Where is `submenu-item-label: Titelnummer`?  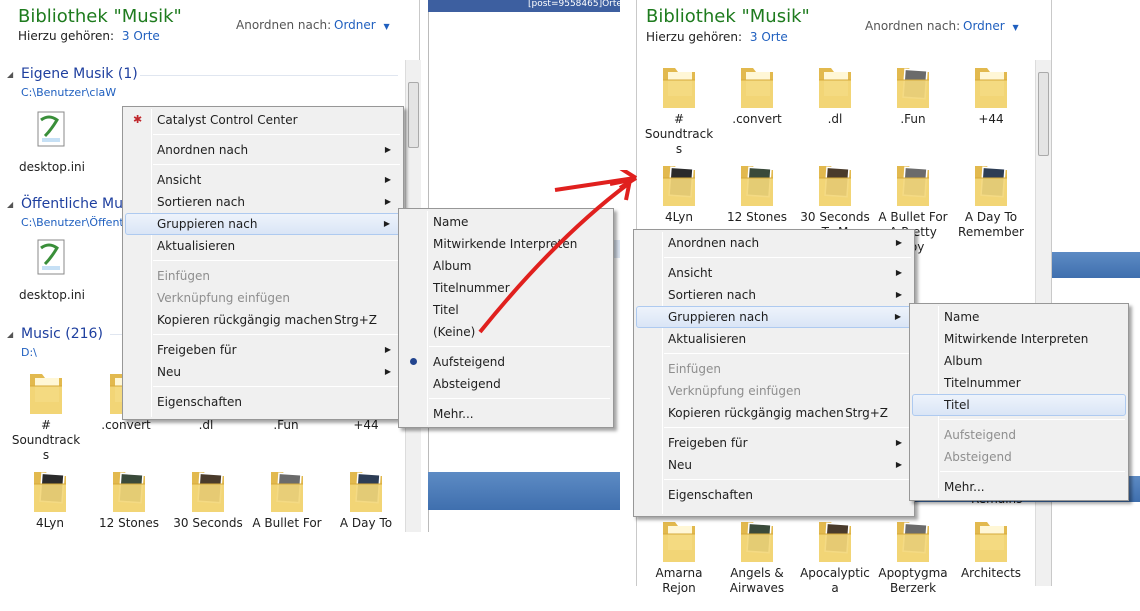 submenu-item-label: Titelnummer is located at coordinates (982, 383).